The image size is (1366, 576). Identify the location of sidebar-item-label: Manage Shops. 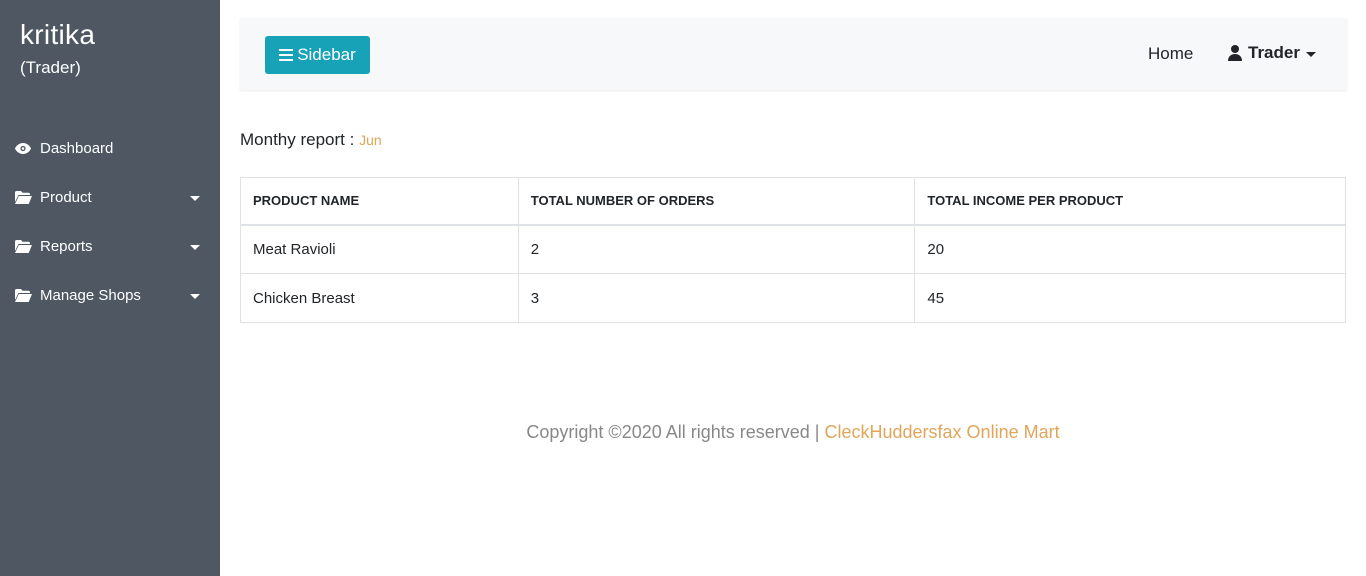
(90, 295).